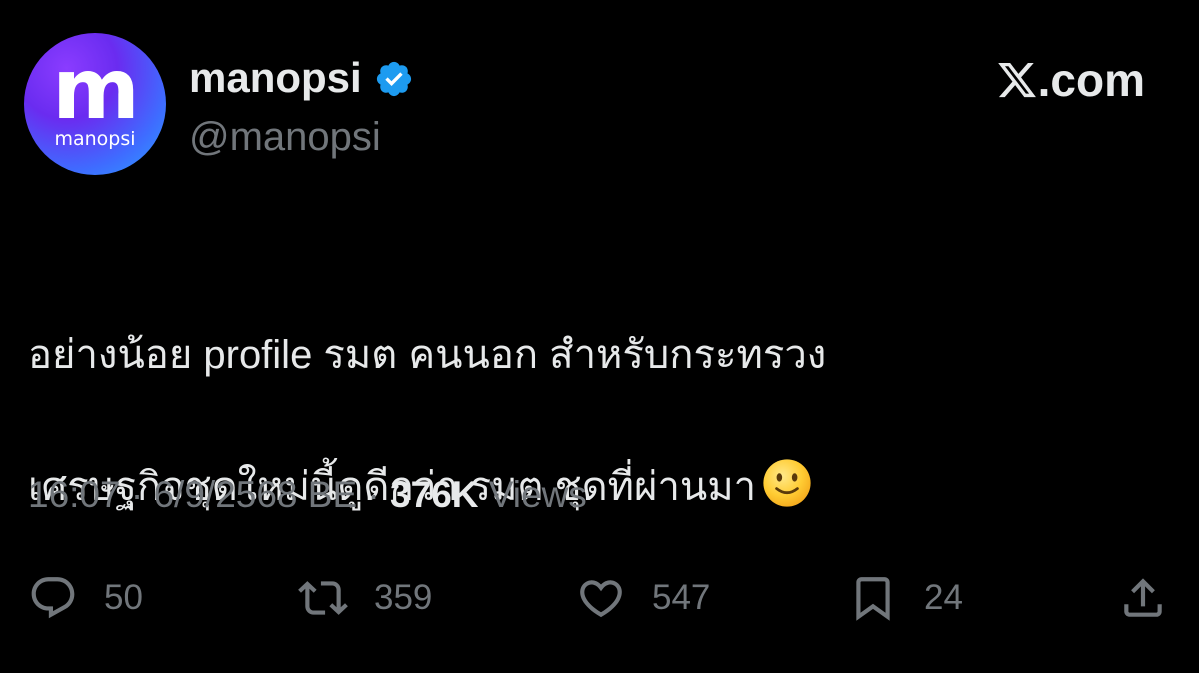  What do you see at coordinates (532, 494) in the screenshot?
I see `views-label: Views` at bounding box center [532, 494].